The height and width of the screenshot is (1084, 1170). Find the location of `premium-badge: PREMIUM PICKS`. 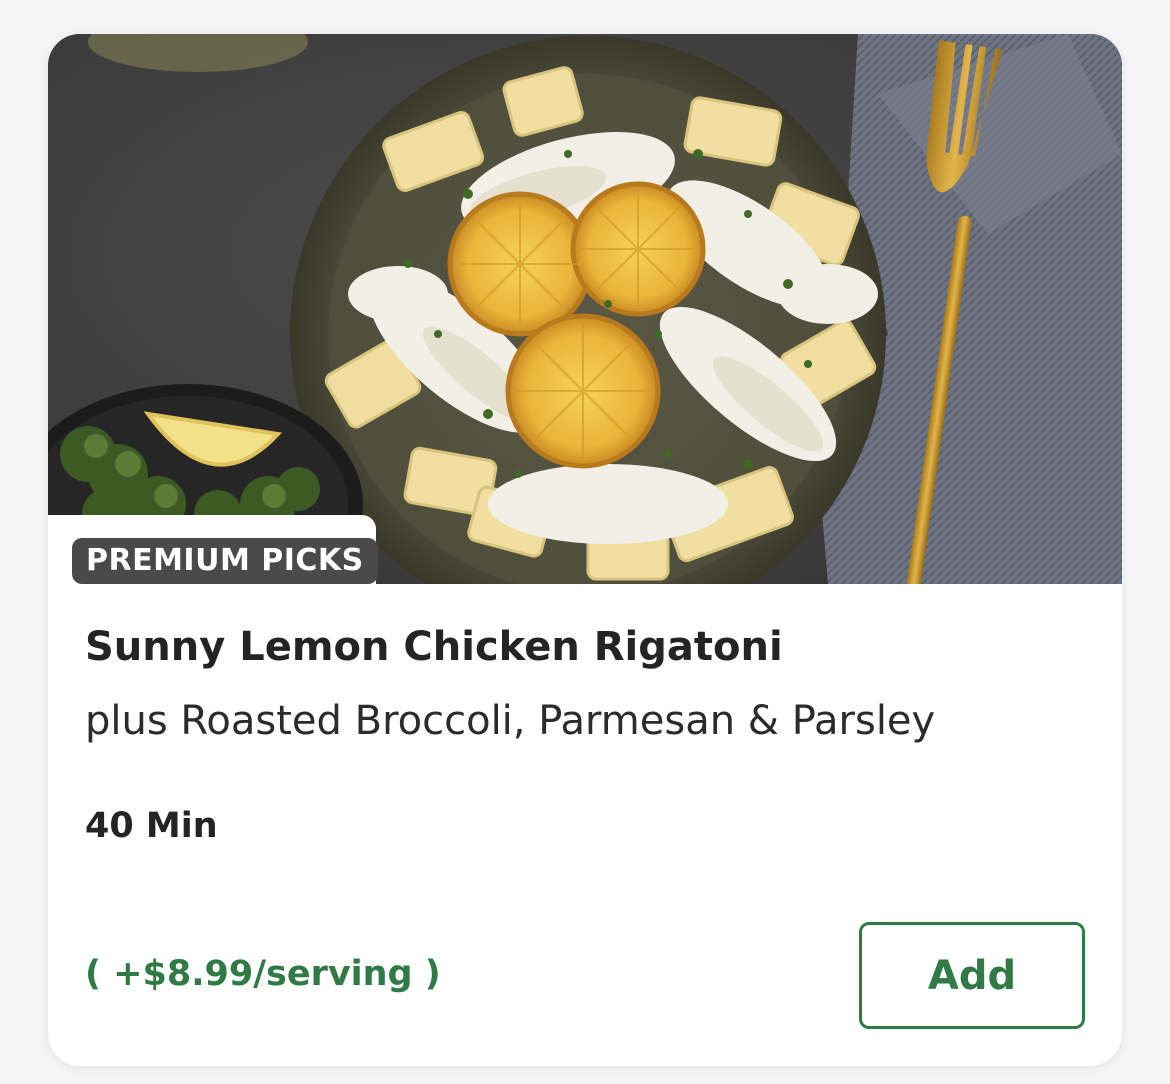

premium-badge: PREMIUM PICKS is located at coordinates (225, 561).